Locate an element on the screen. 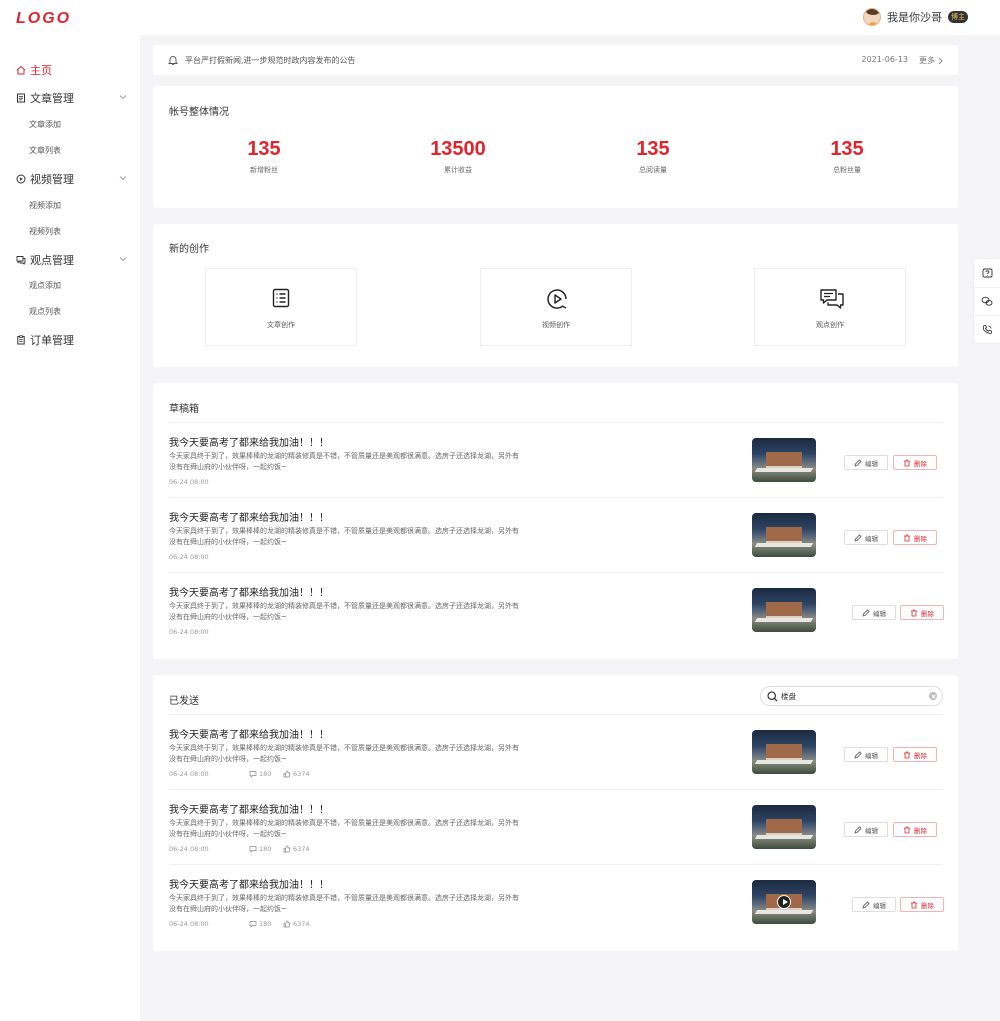 The image size is (1000, 1021). notice-text: 平台严打假新闻,进一步规范时政内容发布的公告 is located at coordinates (270, 60).